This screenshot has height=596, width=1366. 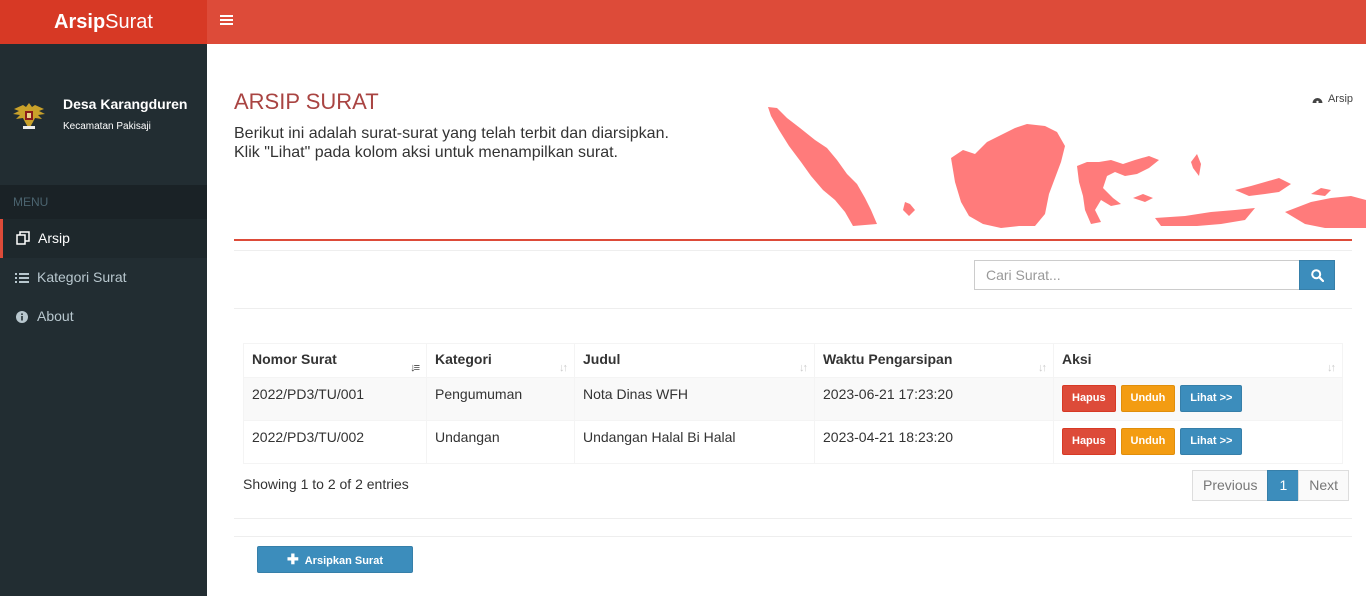 I want to click on sidebar-item-label: Arsip, so click(x=54, y=238).